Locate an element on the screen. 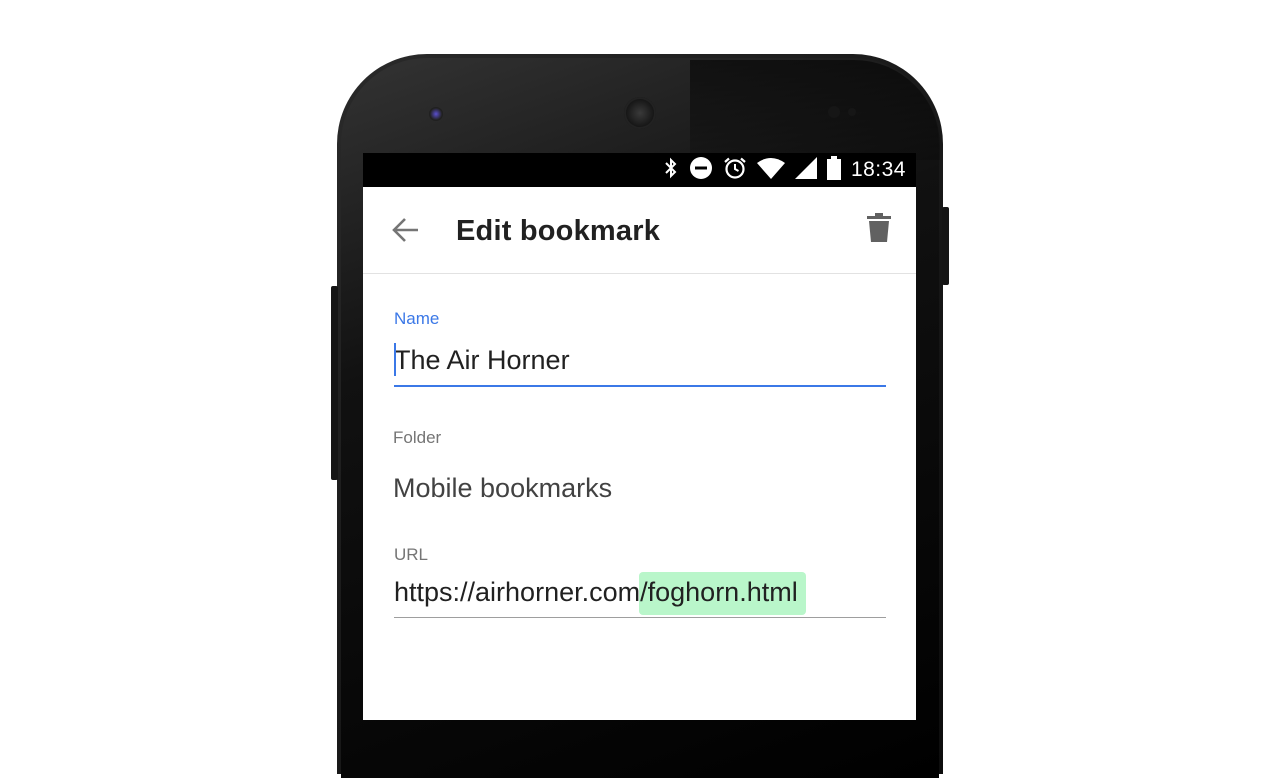 Image resolution: width=1280 pixels, height=778 pixels. do-not-disturb-icon is located at coordinates (701, 170).